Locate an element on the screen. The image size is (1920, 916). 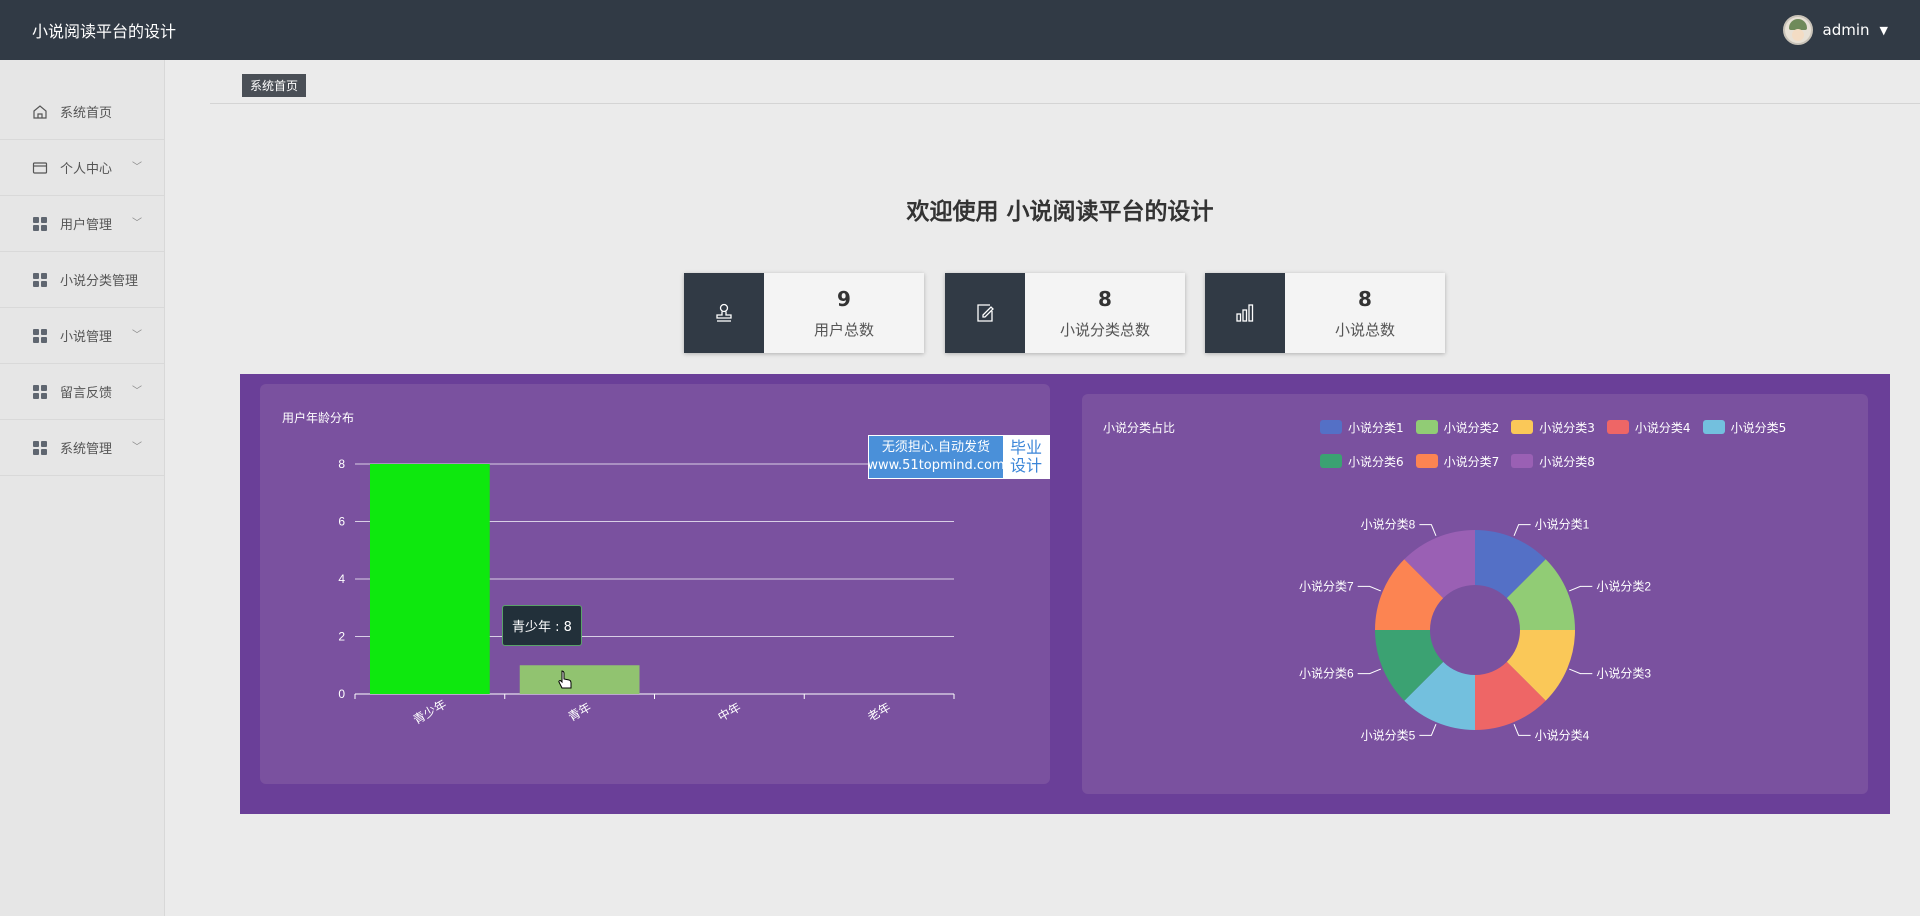
sidebar-item-profile: 个人中心 ﹀ is located at coordinates (82, 168).